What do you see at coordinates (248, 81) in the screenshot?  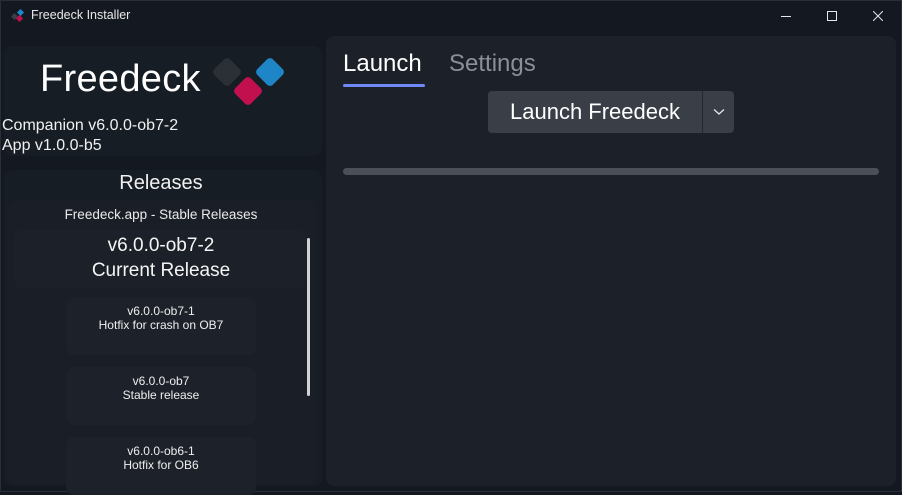 I see `freedeck-logo` at bounding box center [248, 81].